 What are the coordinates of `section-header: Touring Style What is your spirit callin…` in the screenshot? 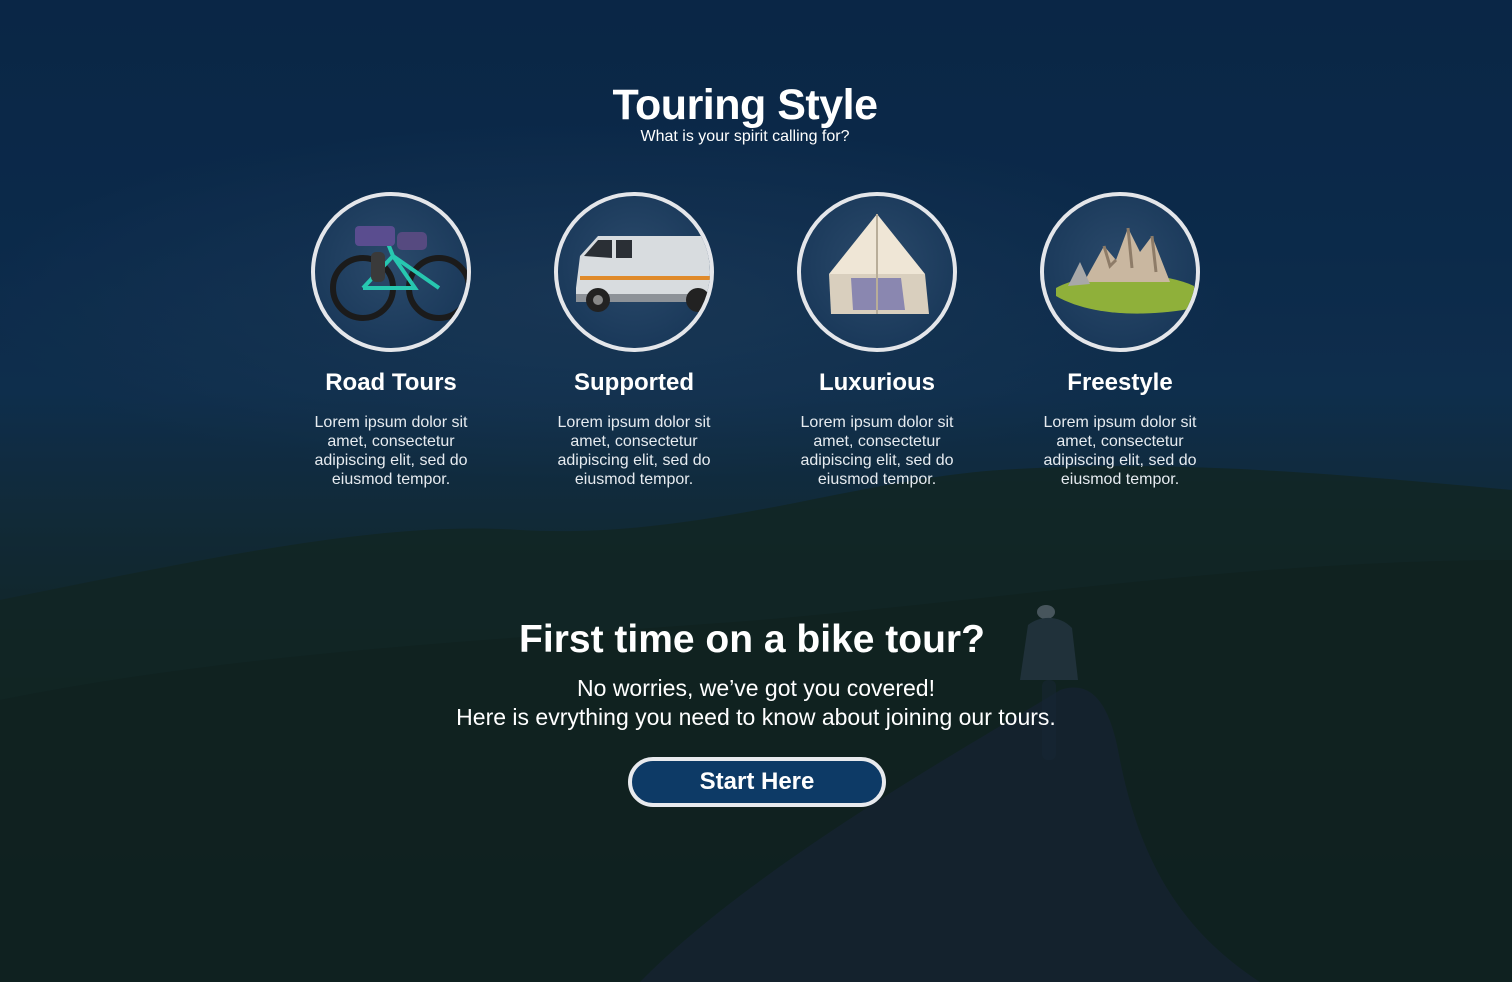 It's located at (756, 113).